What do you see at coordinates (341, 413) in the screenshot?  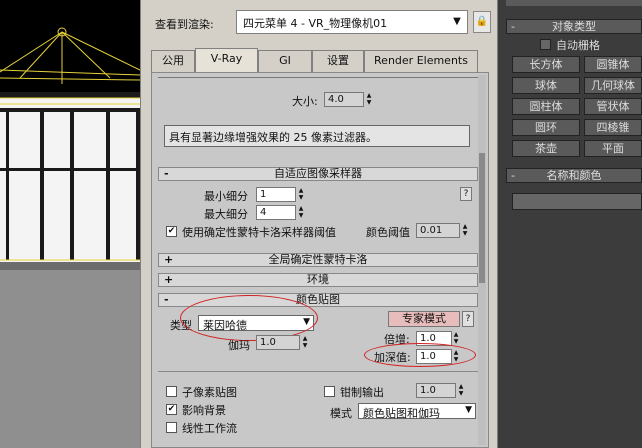 I see `mode-label: 模式` at bounding box center [341, 413].